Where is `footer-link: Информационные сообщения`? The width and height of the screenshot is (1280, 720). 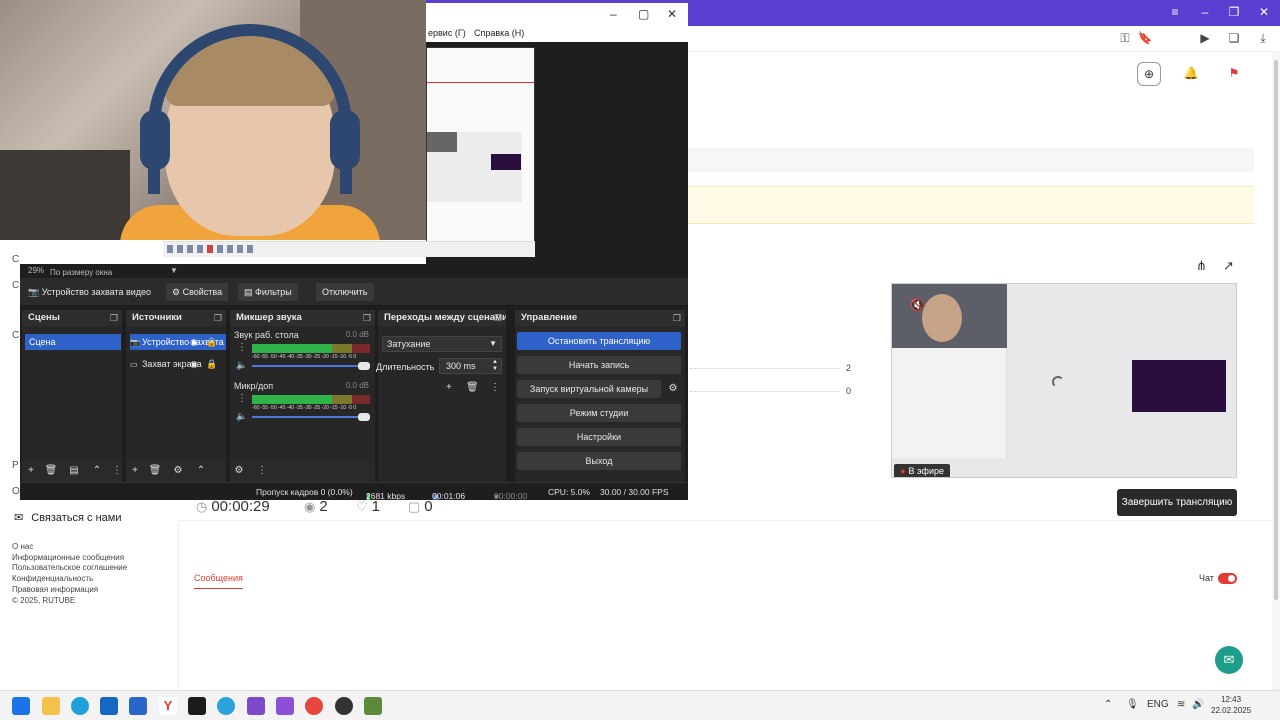 footer-link: Информационные сообщения is located at coordinates (69, 558).